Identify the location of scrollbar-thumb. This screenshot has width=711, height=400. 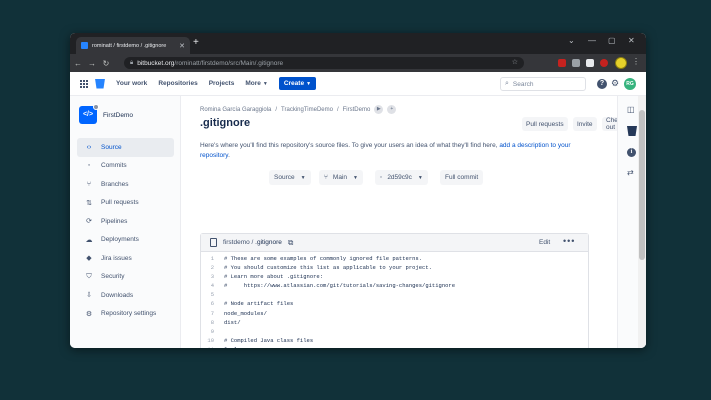
(642, 185).